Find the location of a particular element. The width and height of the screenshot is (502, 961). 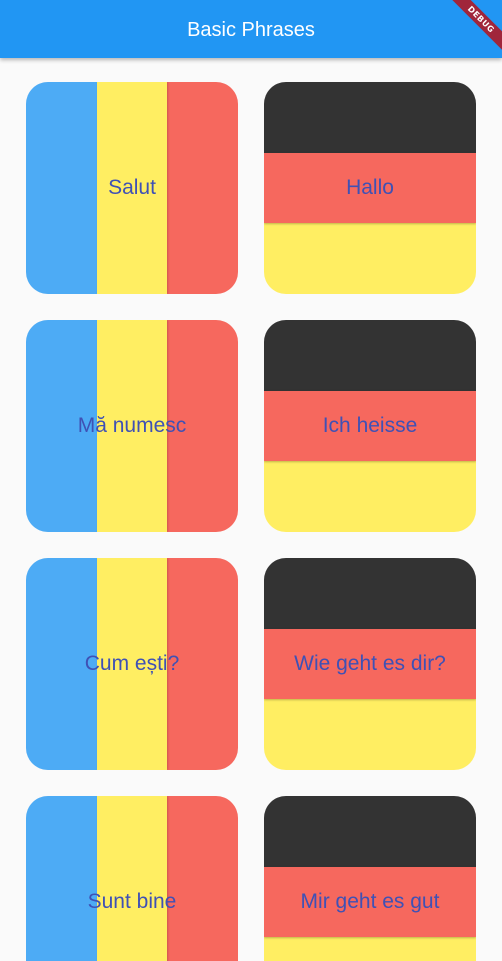

phrase-card-romanian-1: Salut is located at coordinates (132, 188).